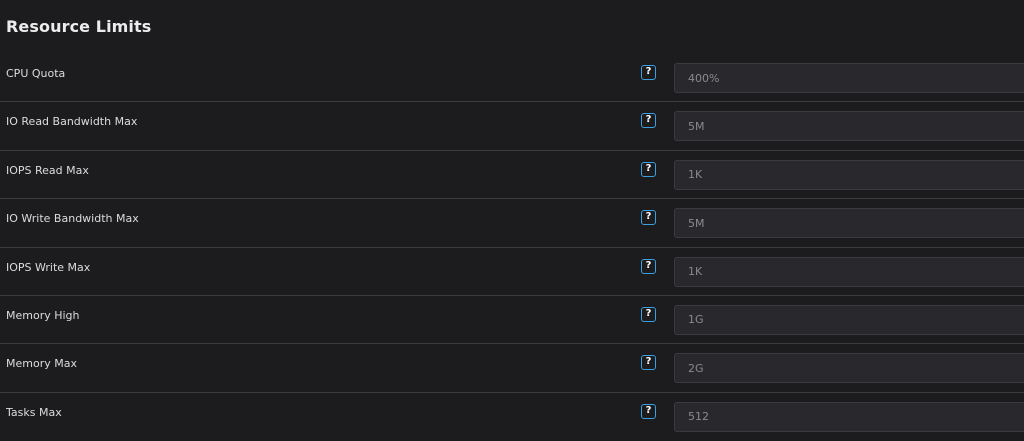  Describe the element at coordinates (849, 271) in the screenshot. I see `iops-write-max-input` at that location.